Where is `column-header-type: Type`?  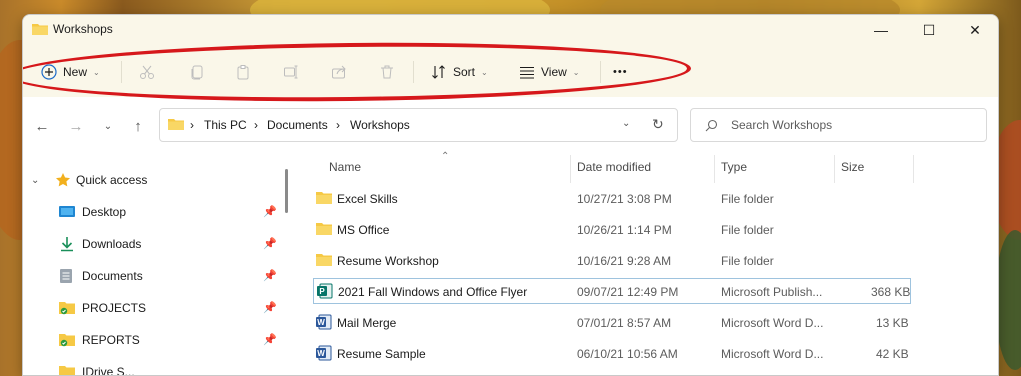 column-header-type: Type is located at coordinates (734, 167).